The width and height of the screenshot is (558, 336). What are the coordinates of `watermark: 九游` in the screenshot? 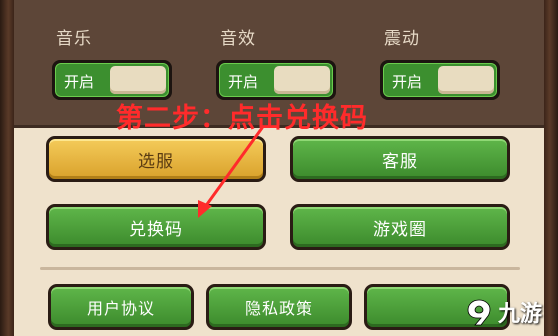 It's located at (503, 312).